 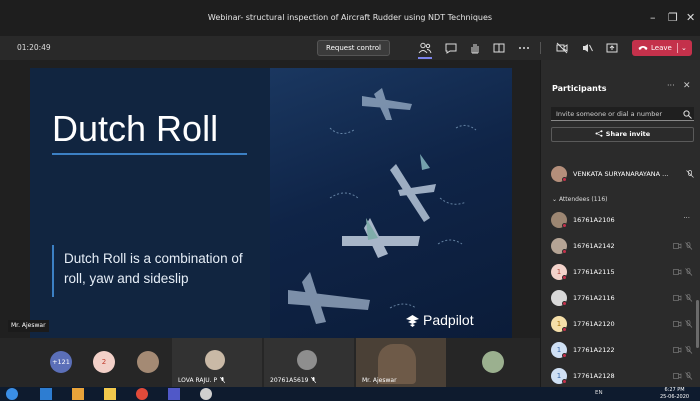 I want to click on meeting-timer: 01:20:49, so click(x=34, y=47).